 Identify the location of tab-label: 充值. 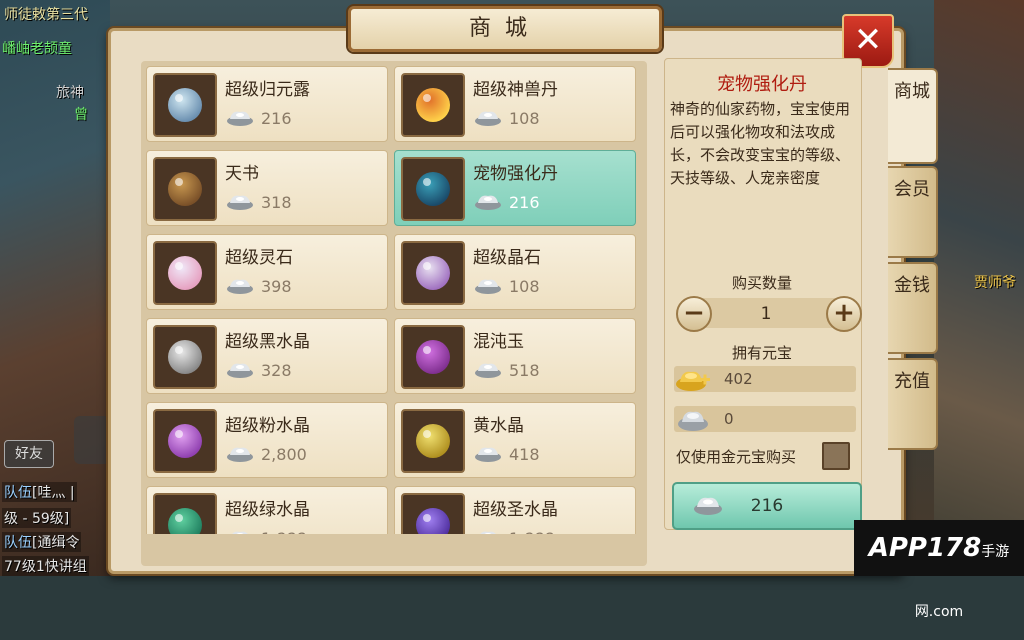
(912, 381).